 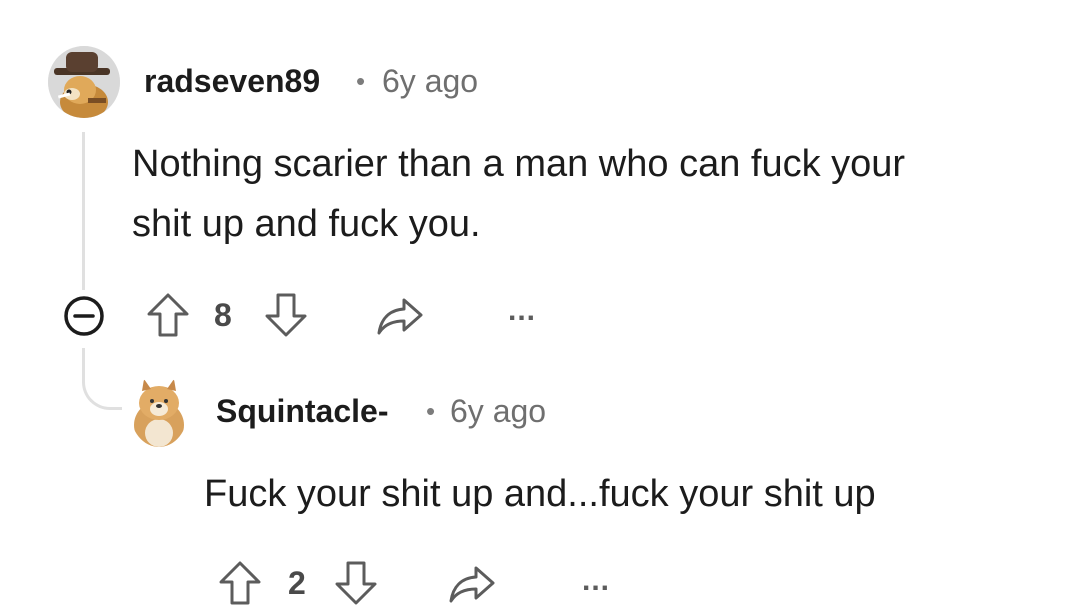 What do you see at coordinates (102, 379) in the screenshot?
I see `thread-connector` at bounding box center [102, 379].